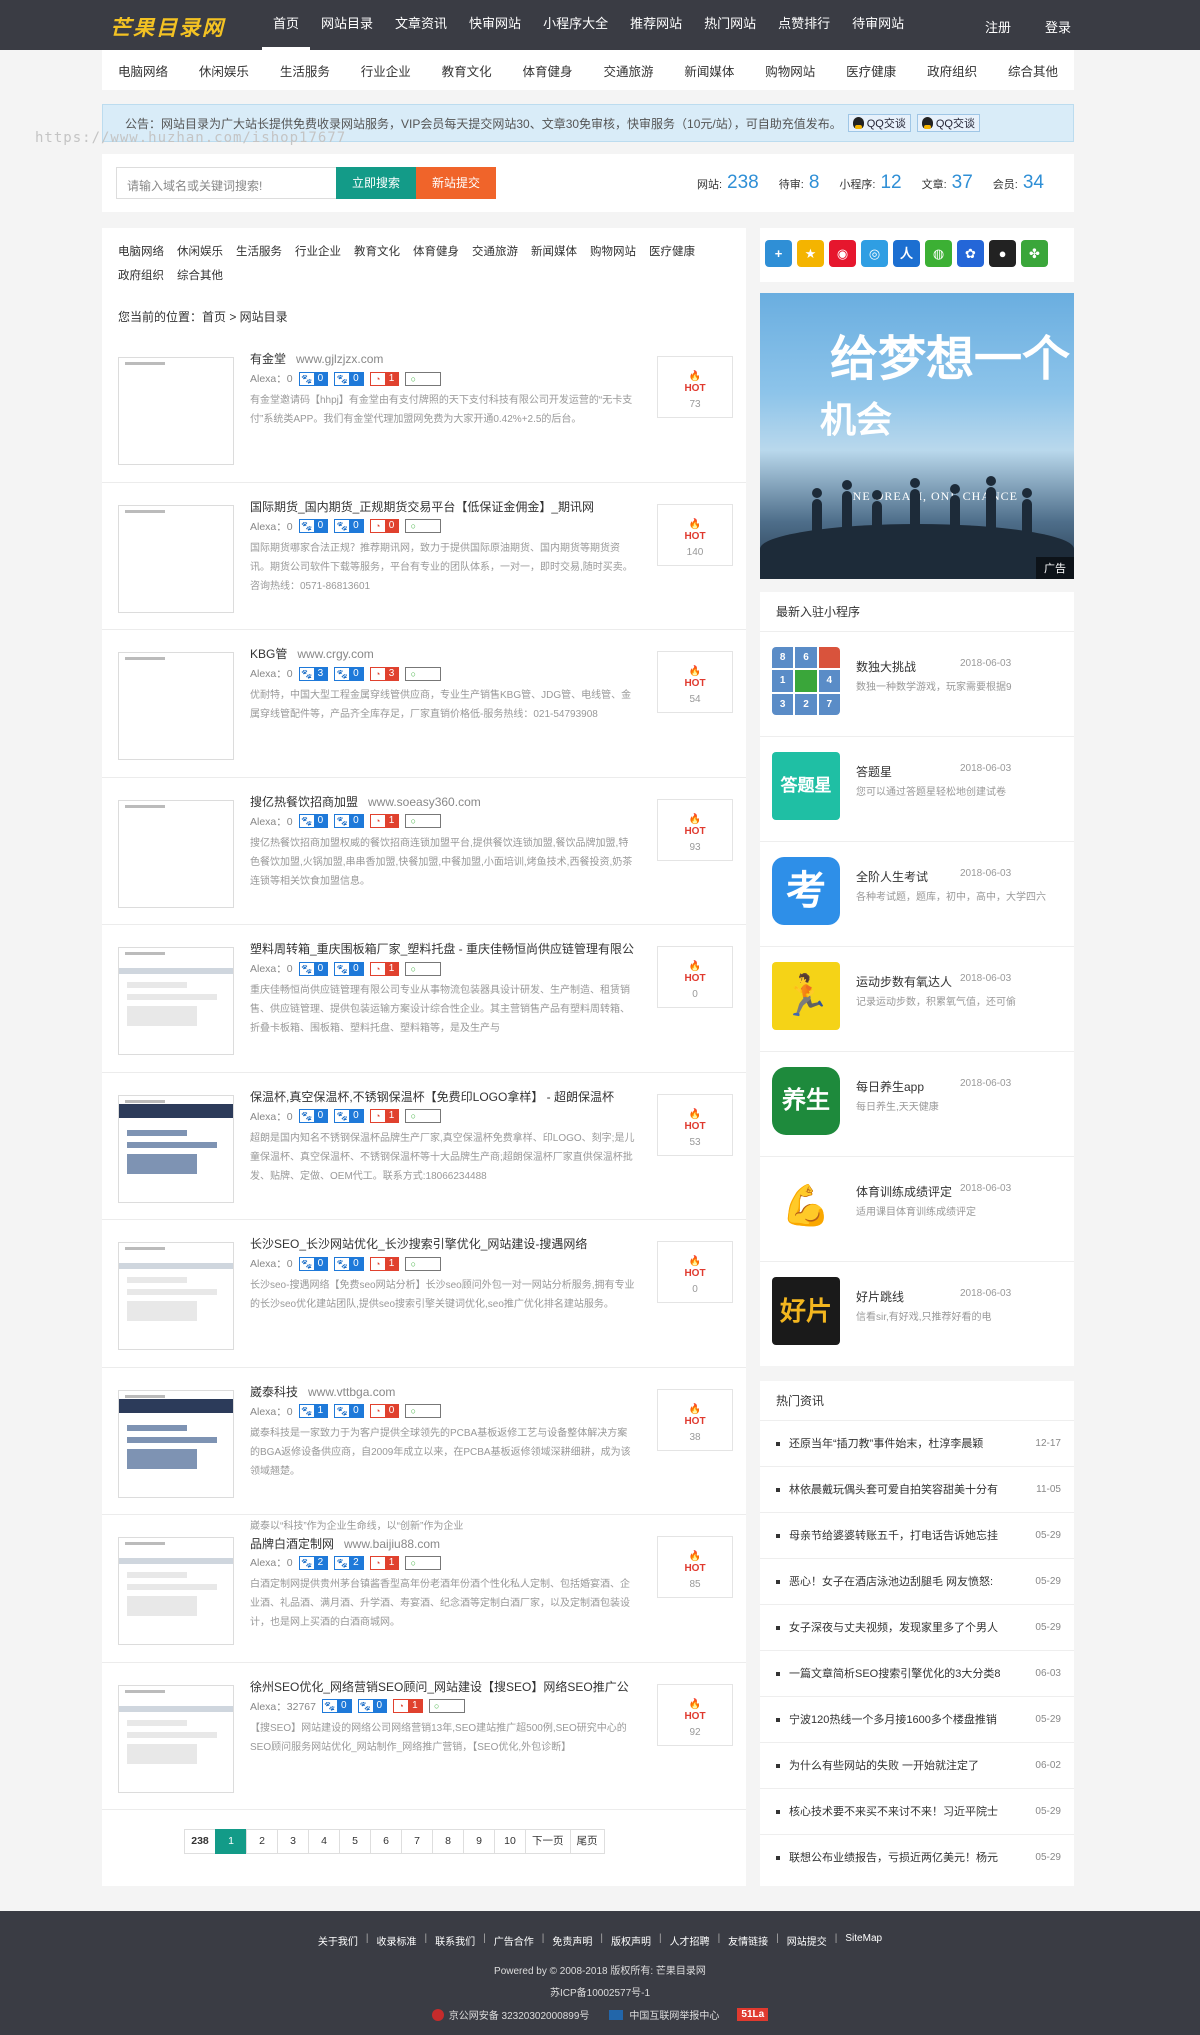  What do you see at coordinates (376, 183) in the screenshot?
I see `search-button: 立即搜索` at bounding box center [376, 183].